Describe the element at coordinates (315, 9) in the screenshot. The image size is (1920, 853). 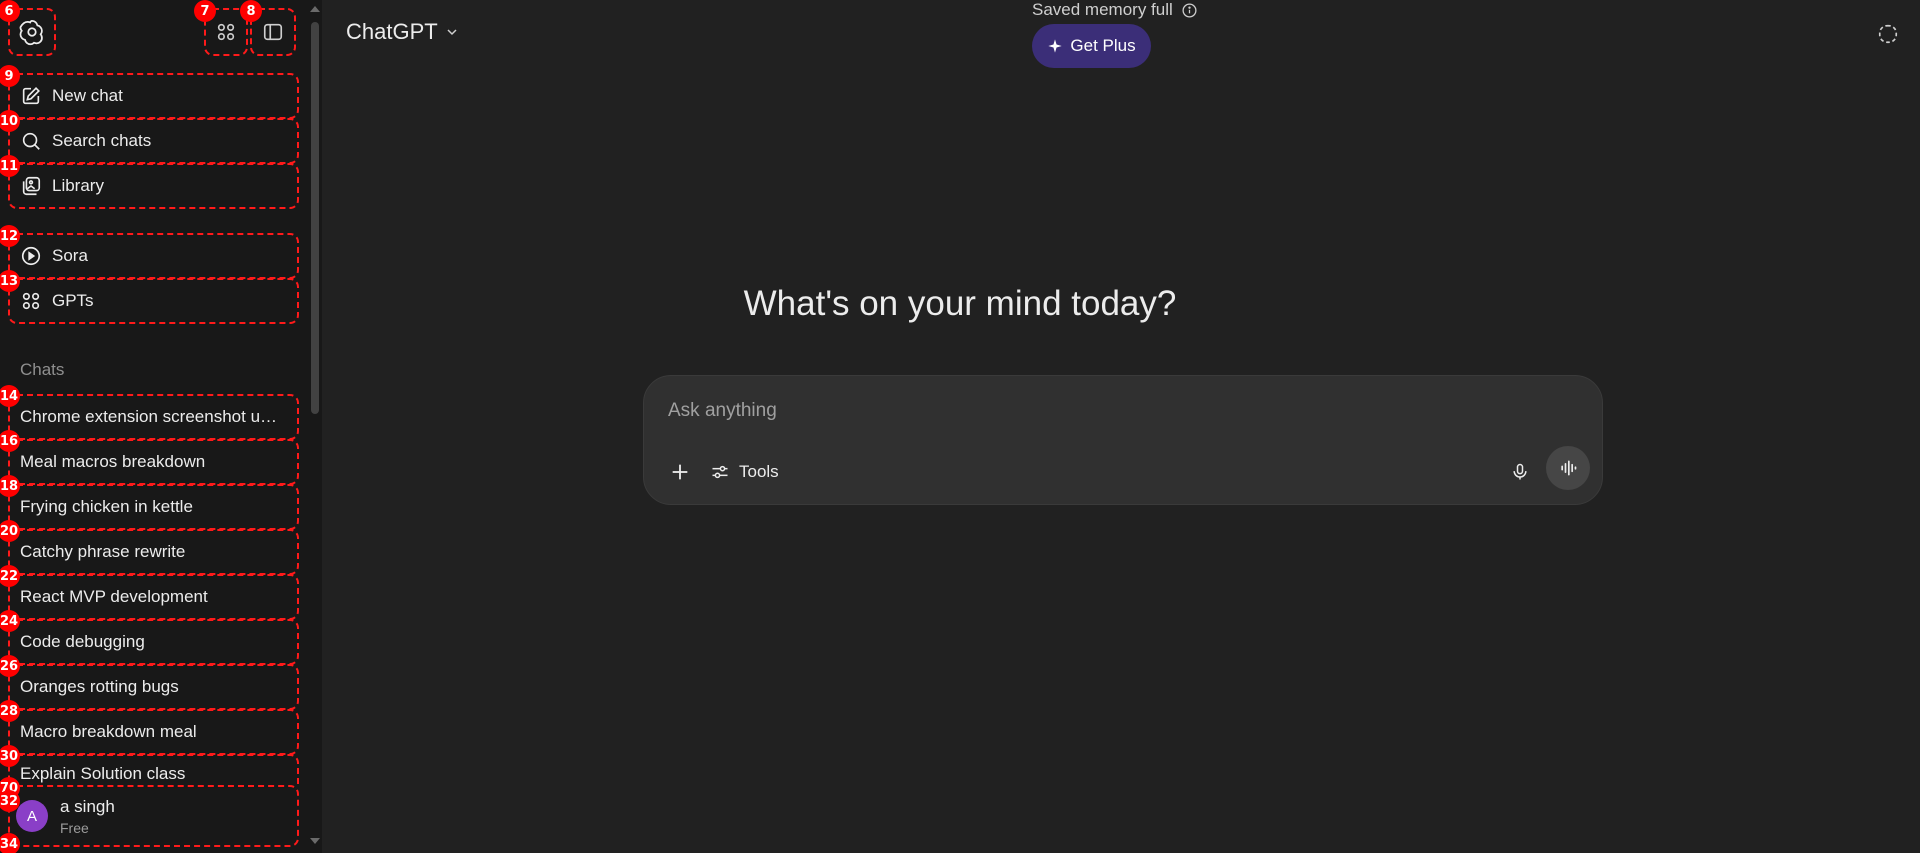
I see `scroll-up-arrow-icon` at that location.